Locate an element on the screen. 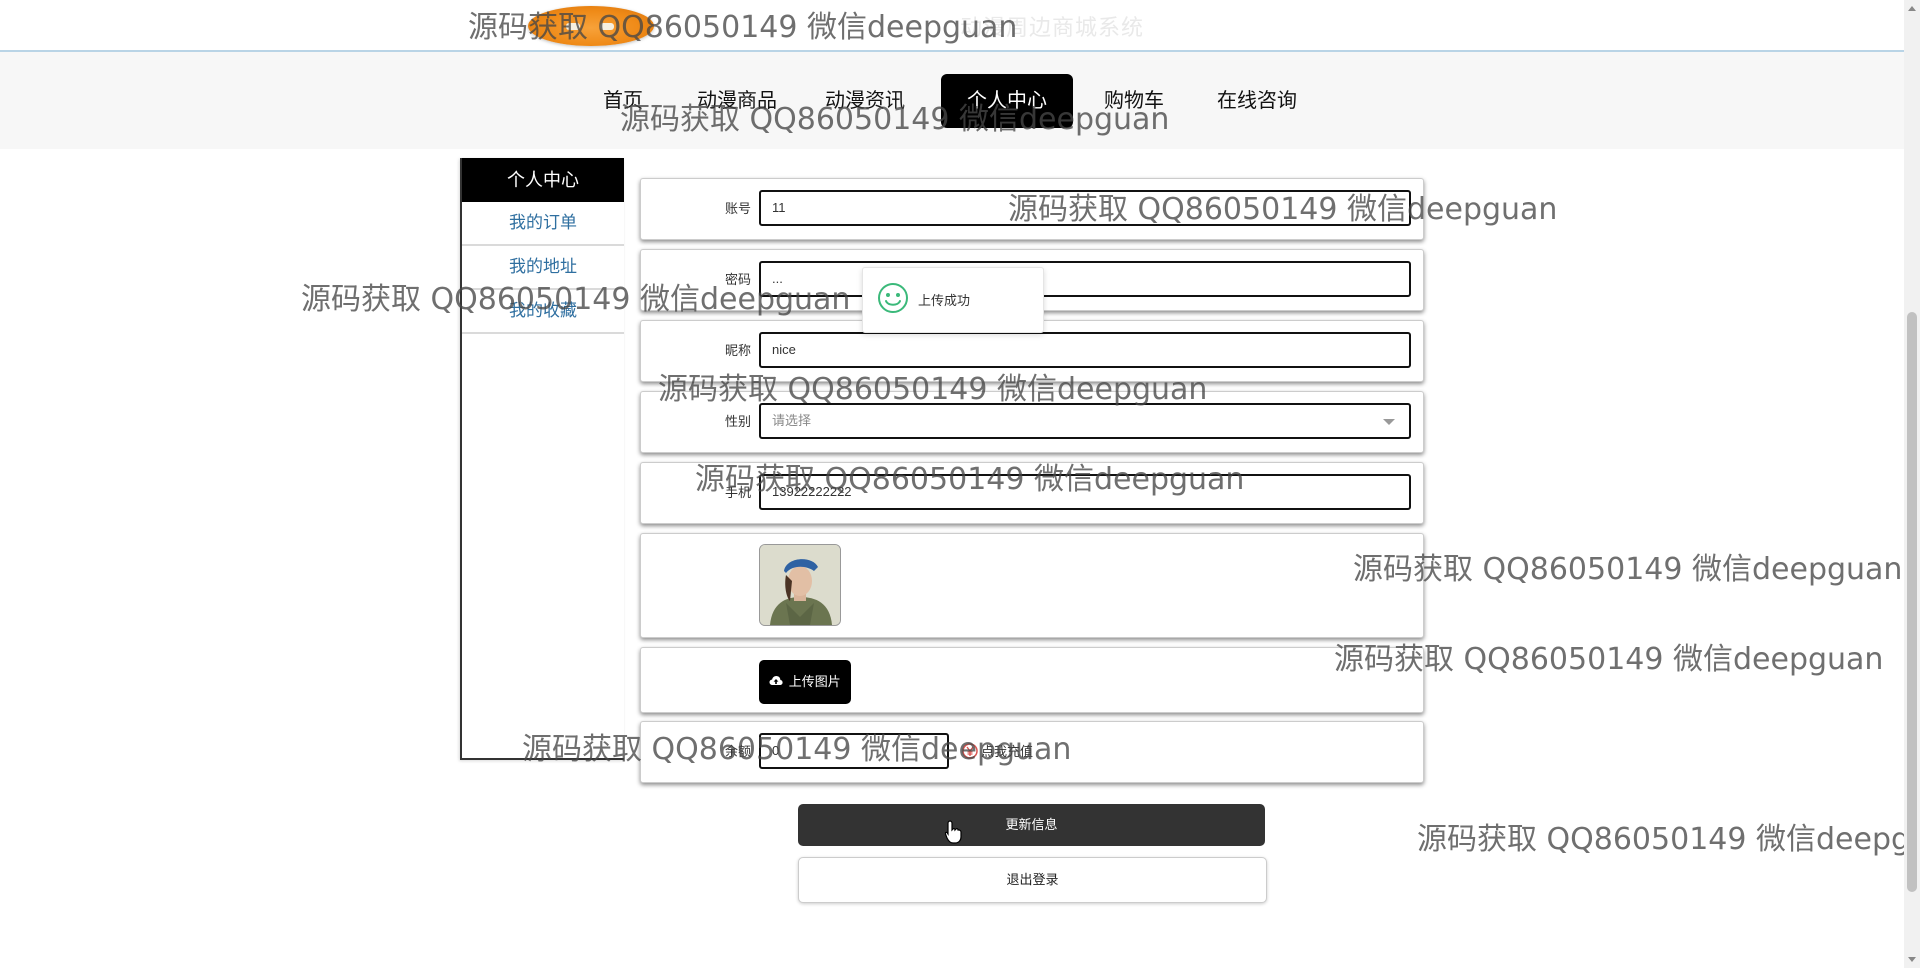 The width and height of the screenshot is (1920, 968). smile-icon is located at coordinates (893, 298).